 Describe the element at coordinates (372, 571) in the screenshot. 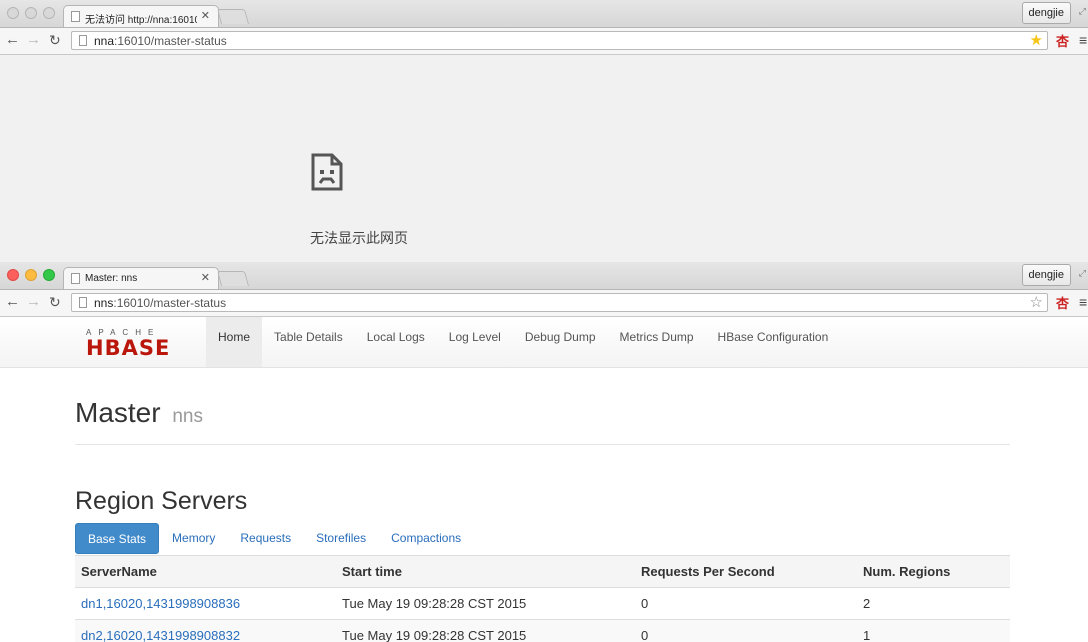

I see `column-header: Start time` at that location.